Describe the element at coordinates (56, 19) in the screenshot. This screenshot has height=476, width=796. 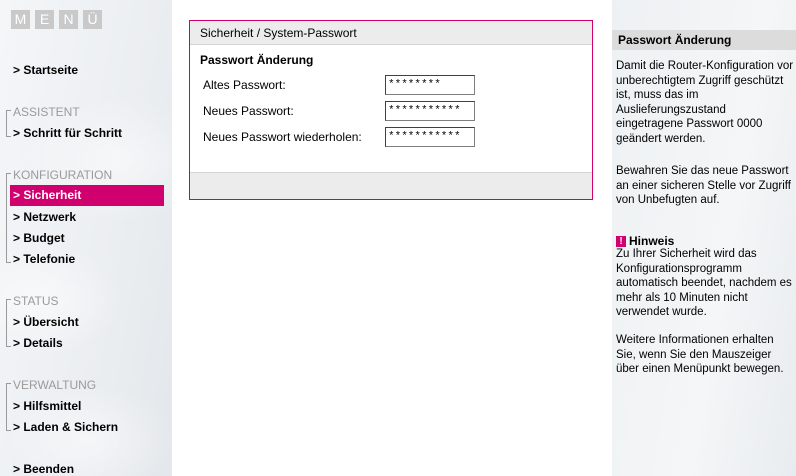
I see `menu-logo: M E N Ü` at that location.